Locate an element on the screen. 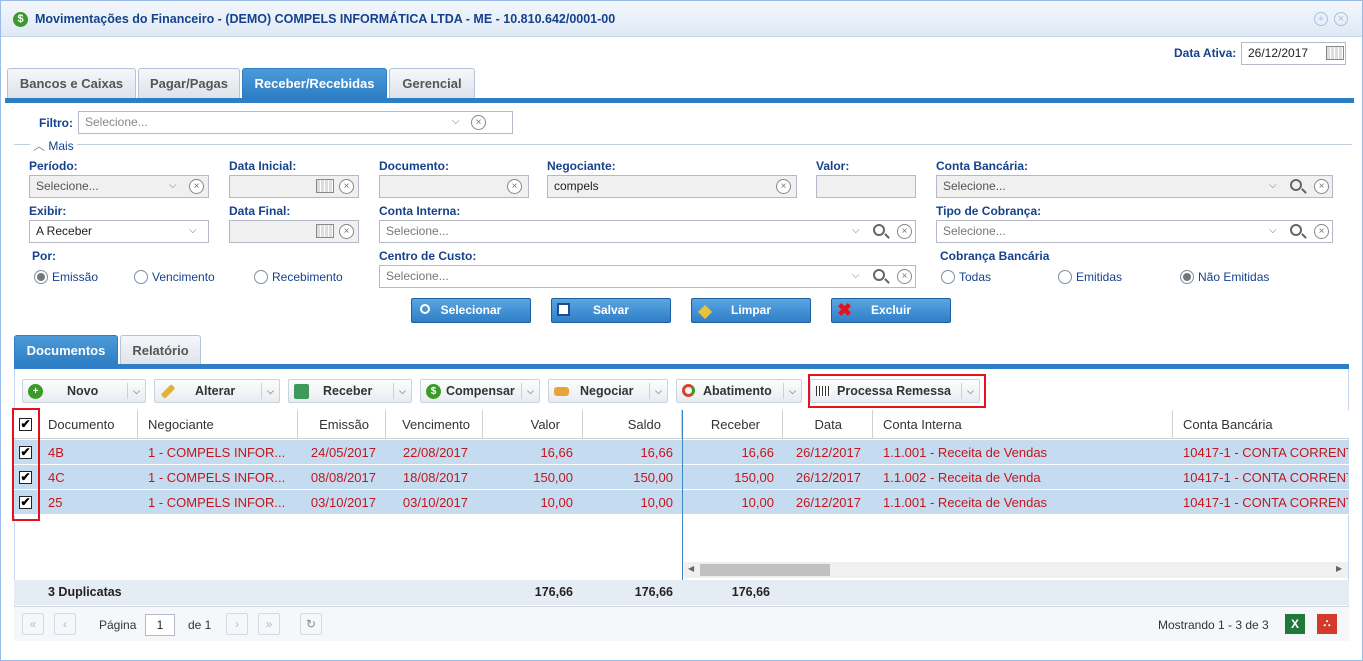 The height and width of the screenshot is (661, 1363). excluir-button: ✖ Excluir is located at coordinates (891, 310).